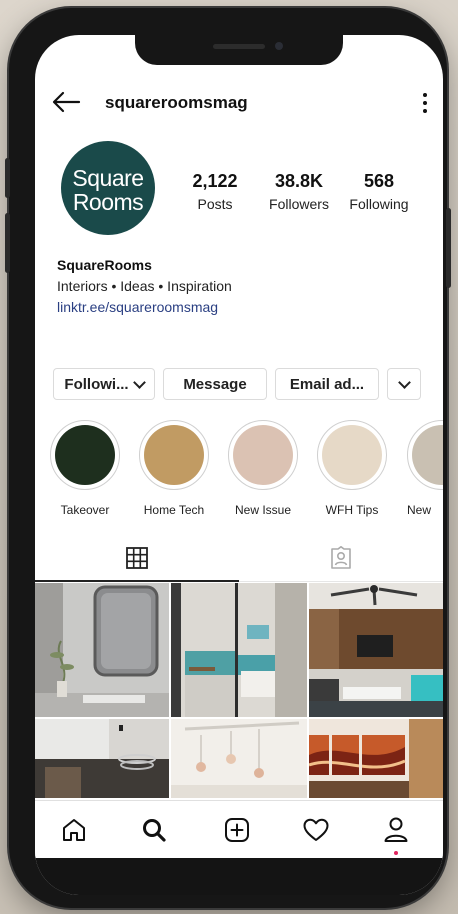 Image resolution: width=458 pixels, height=914 pixels. I want to click on bio-tagline: Interiors • Ideas • Inspiration, so click(144, 286).